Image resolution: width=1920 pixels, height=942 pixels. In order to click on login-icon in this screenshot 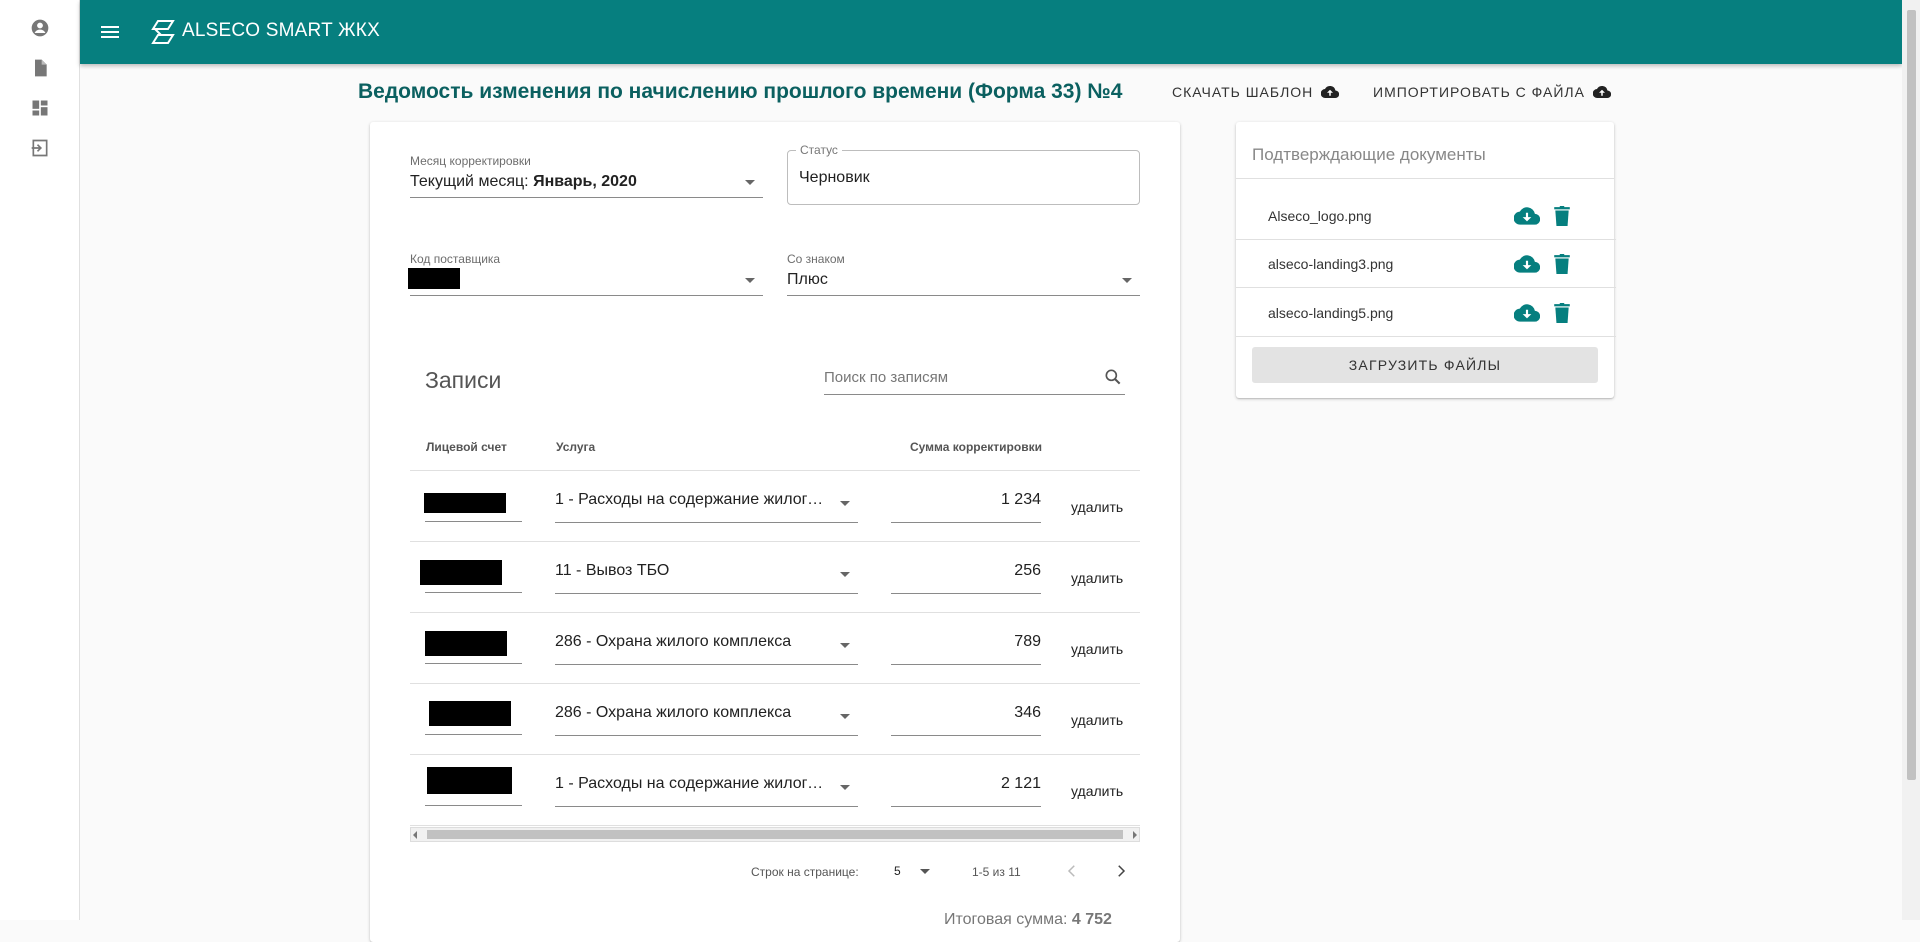, I will do `click(40, 148)`.